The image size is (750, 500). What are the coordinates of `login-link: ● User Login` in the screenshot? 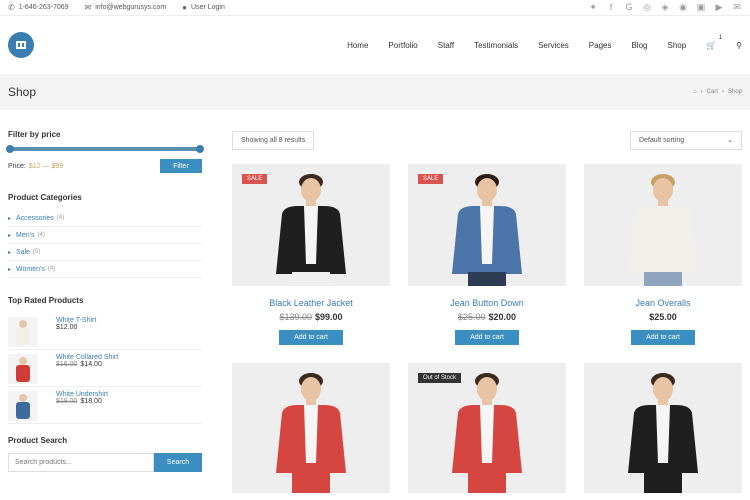 It's located at (203, 7).